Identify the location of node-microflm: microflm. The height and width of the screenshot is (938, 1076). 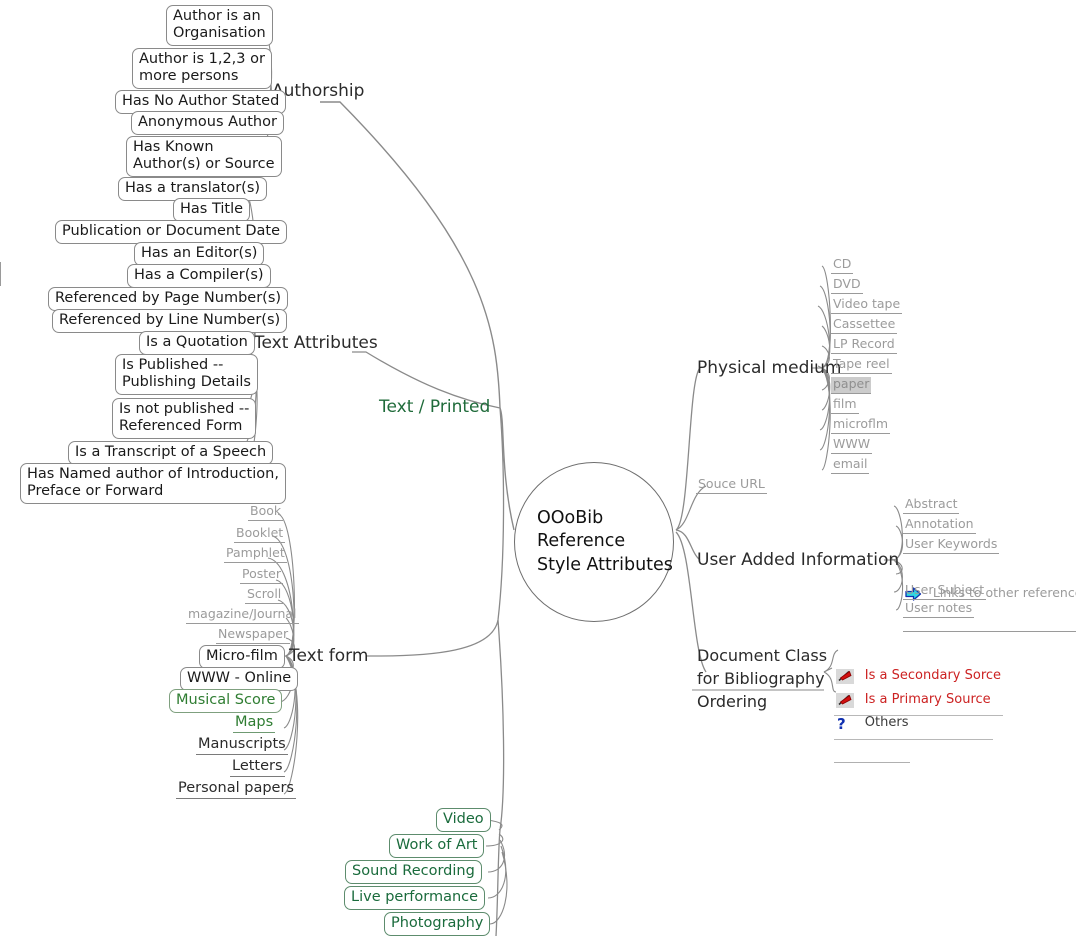
(861, 425).